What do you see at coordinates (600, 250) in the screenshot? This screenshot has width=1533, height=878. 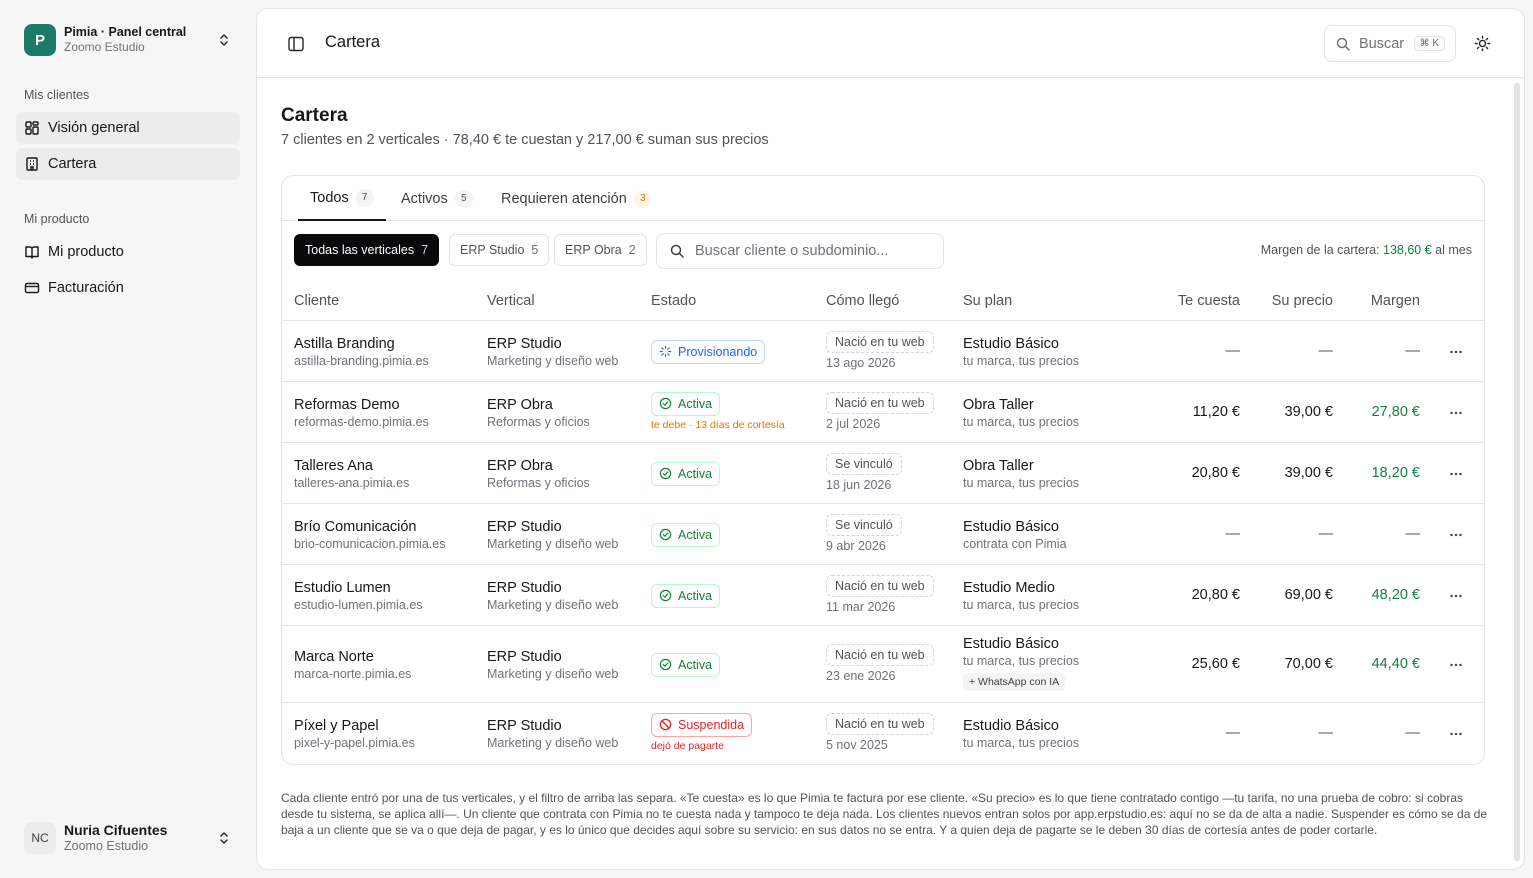 I see `chip-erp-obra: ERP Obra 2` at bounding box center [600, 250].